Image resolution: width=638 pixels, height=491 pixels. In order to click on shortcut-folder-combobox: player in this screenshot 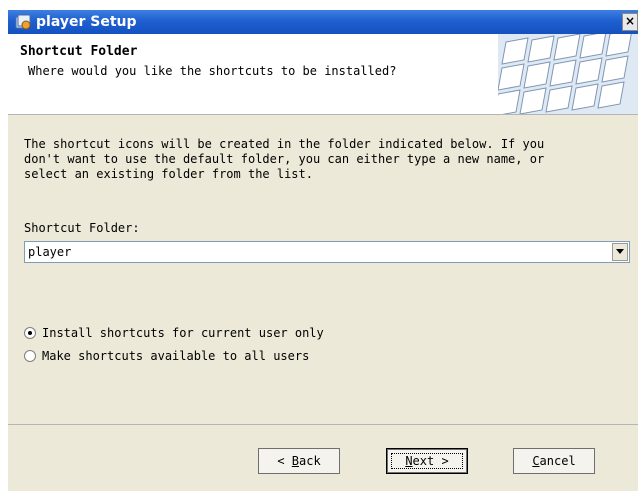, I will do `click(327, 252)`.